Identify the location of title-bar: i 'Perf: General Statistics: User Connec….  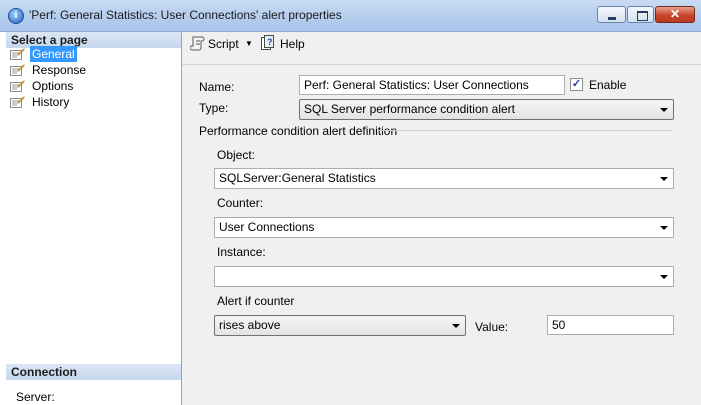
(350, 16).